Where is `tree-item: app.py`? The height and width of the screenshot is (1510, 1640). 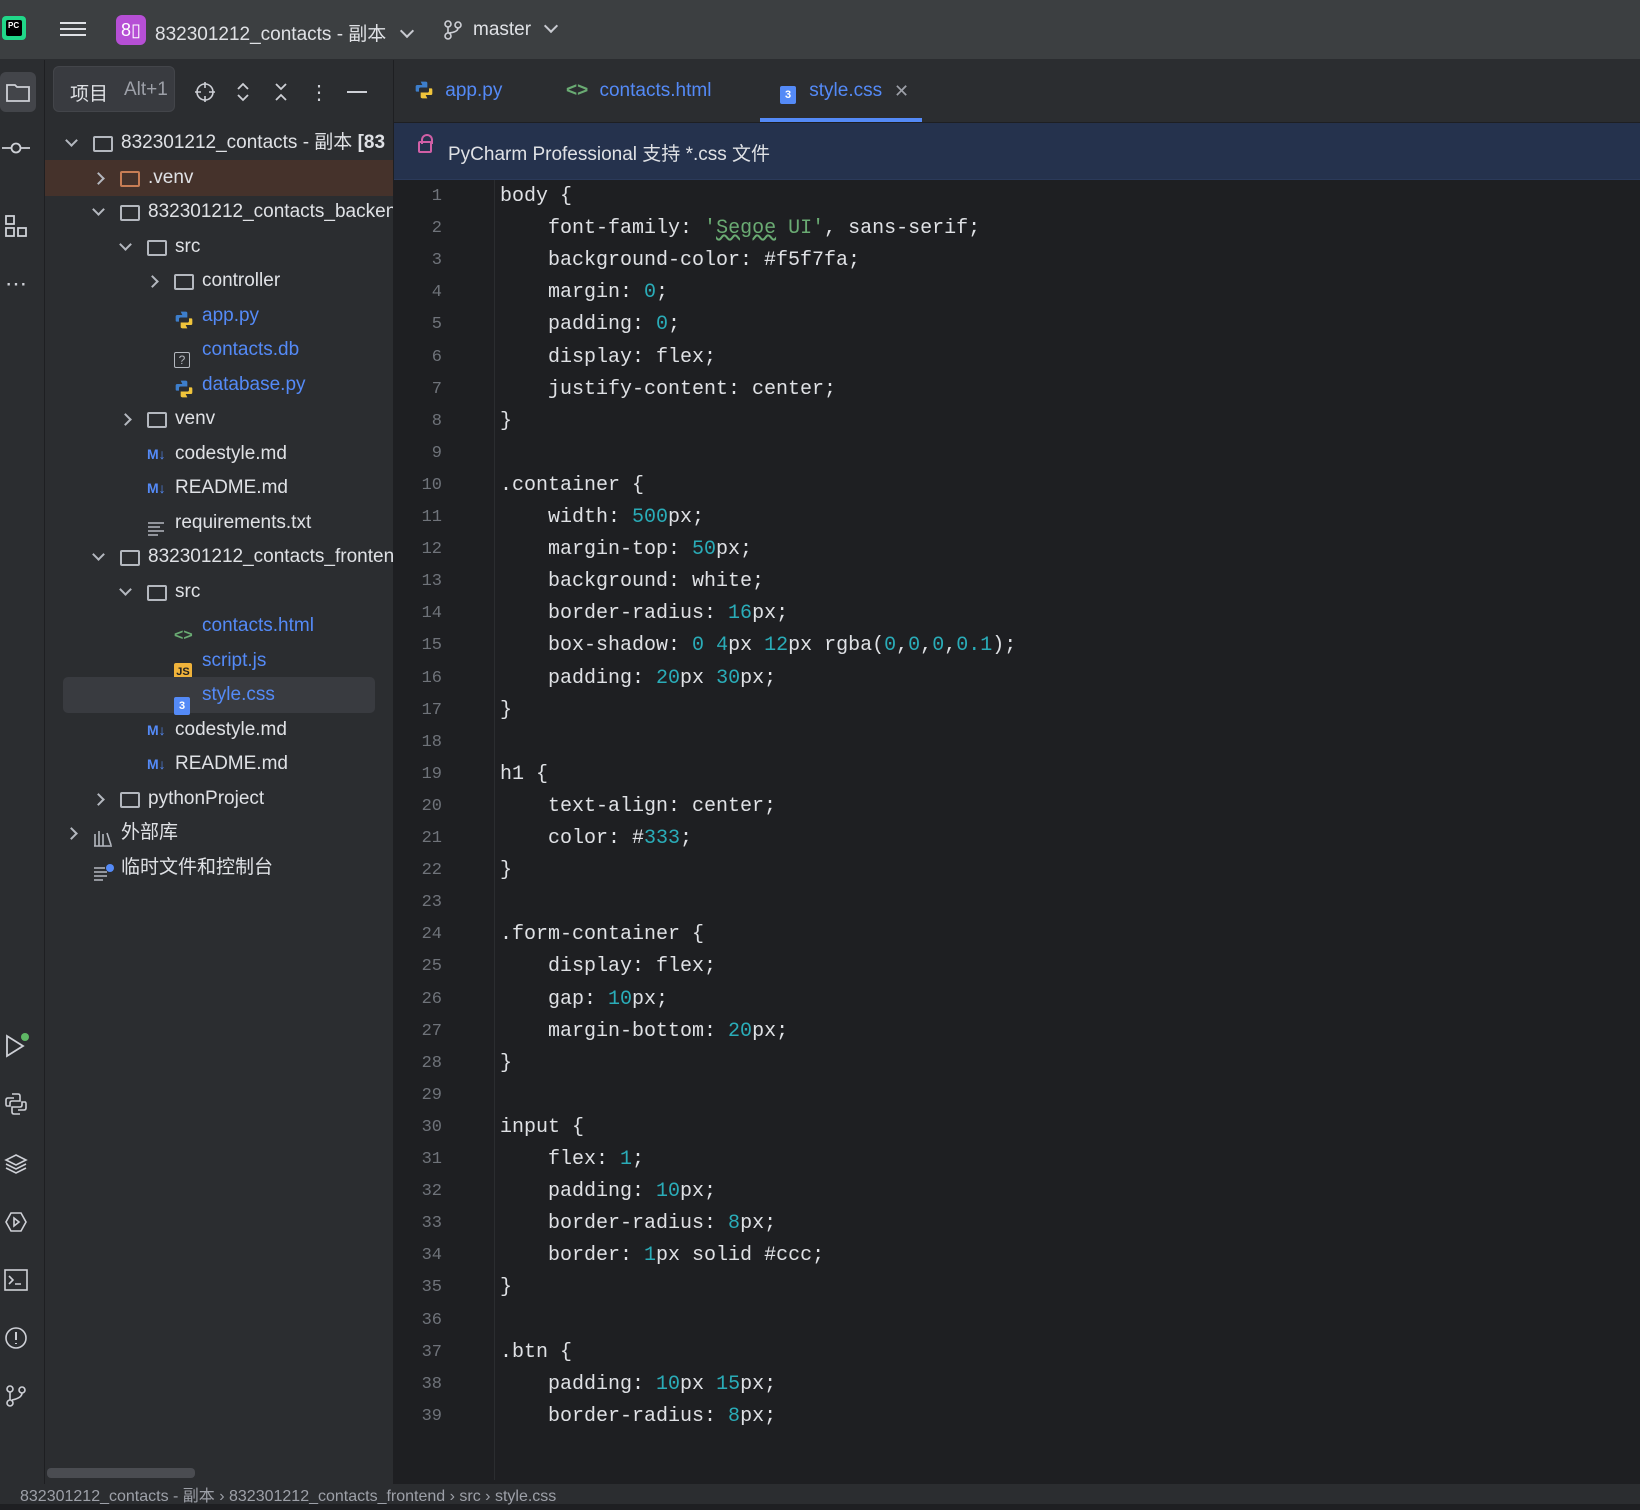
tree-item: app.py is located at coordinates (219, 316).